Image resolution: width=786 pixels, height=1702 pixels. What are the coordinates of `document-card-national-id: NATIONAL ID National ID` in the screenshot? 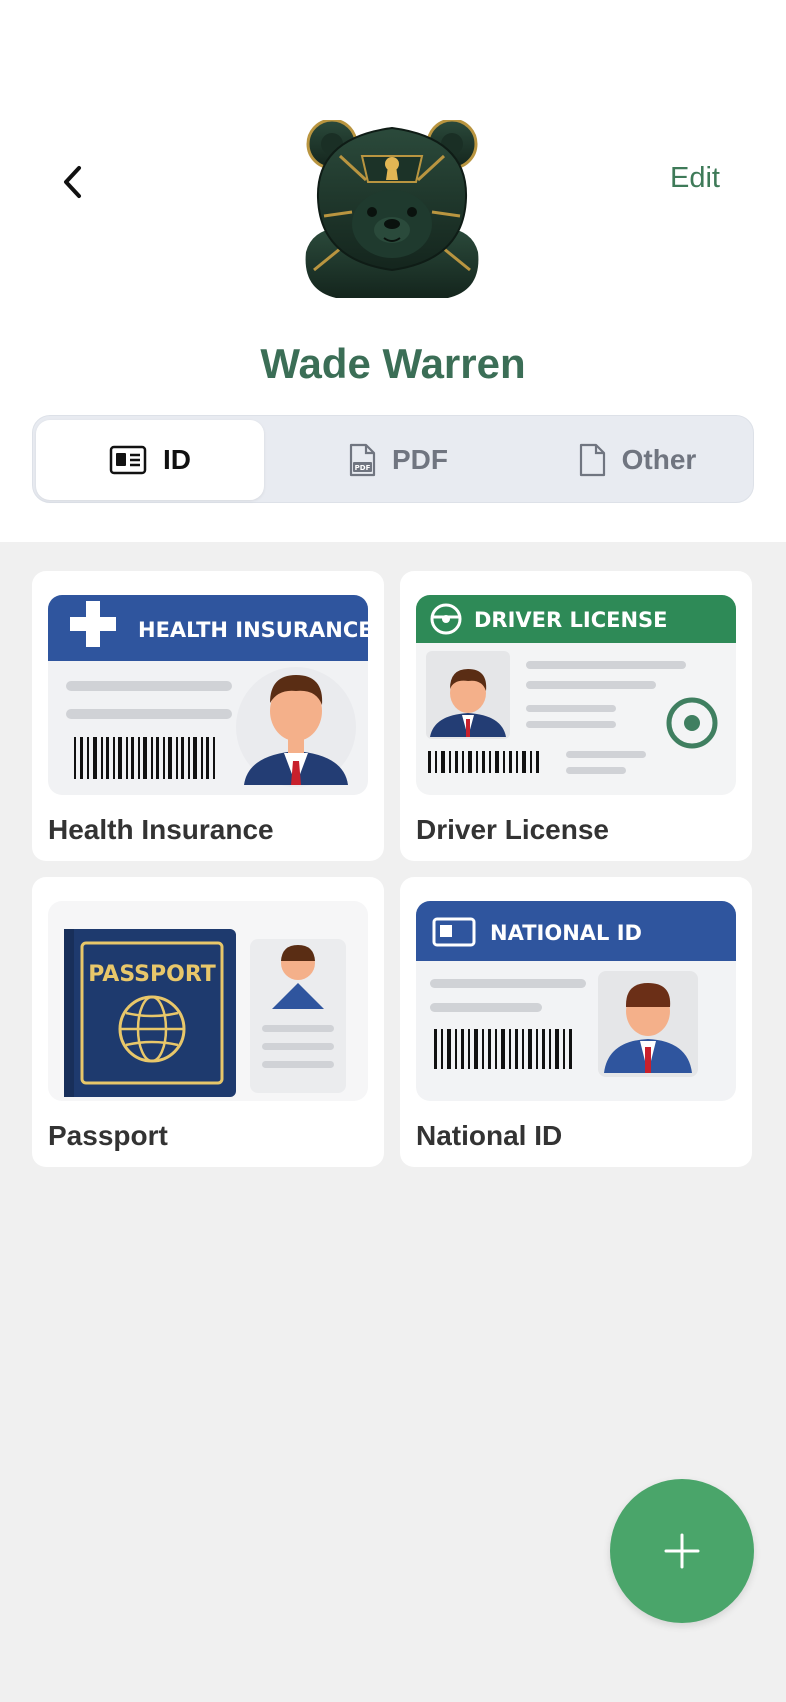 It's located at (576, 1022).